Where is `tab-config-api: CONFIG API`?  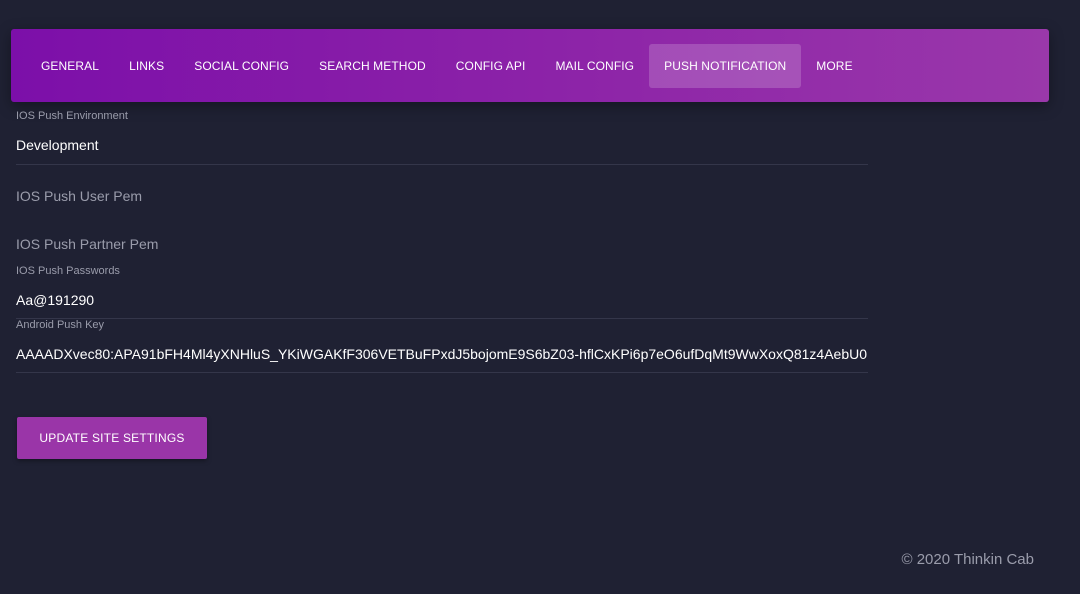
tab-config-api: CONFIG API is located at coordinates (491, 66).